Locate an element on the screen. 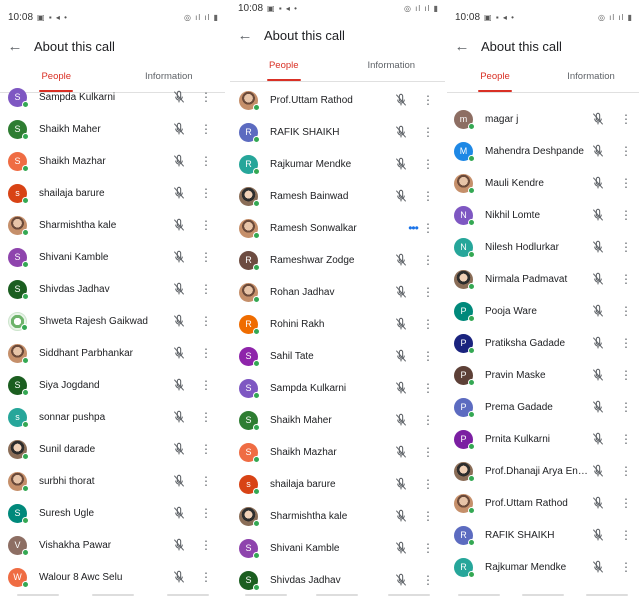  participant-row: Mauli Kendre ⋮ is located at coordinates (543, 183).